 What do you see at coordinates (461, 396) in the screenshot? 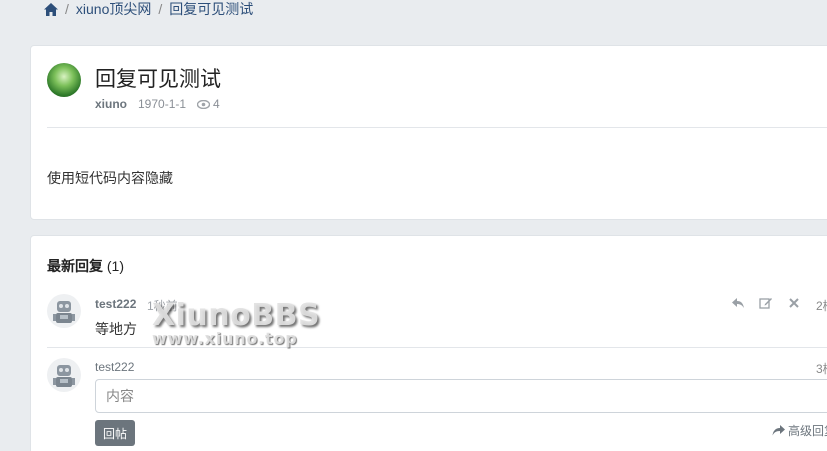
I see `reply-content-input` at bounding box center [461, 396].